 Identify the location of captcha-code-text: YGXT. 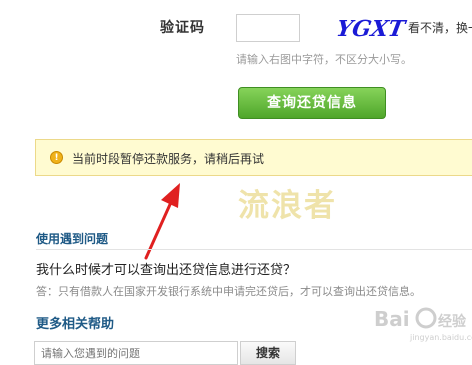
(371, 29).